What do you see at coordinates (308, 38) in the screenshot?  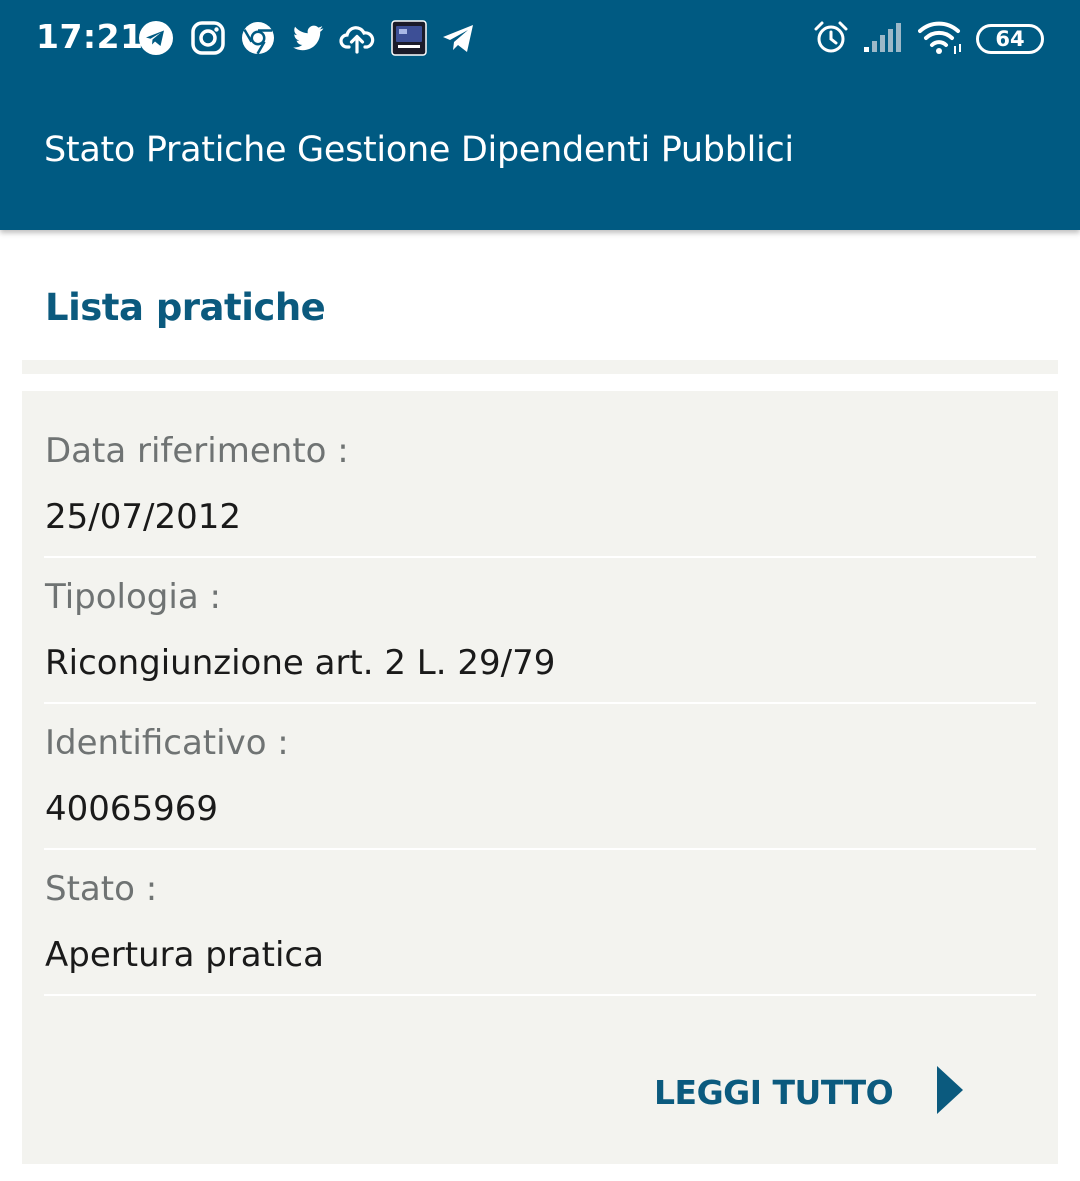 I see `twitter-icon` at bounding box center [308, 38].